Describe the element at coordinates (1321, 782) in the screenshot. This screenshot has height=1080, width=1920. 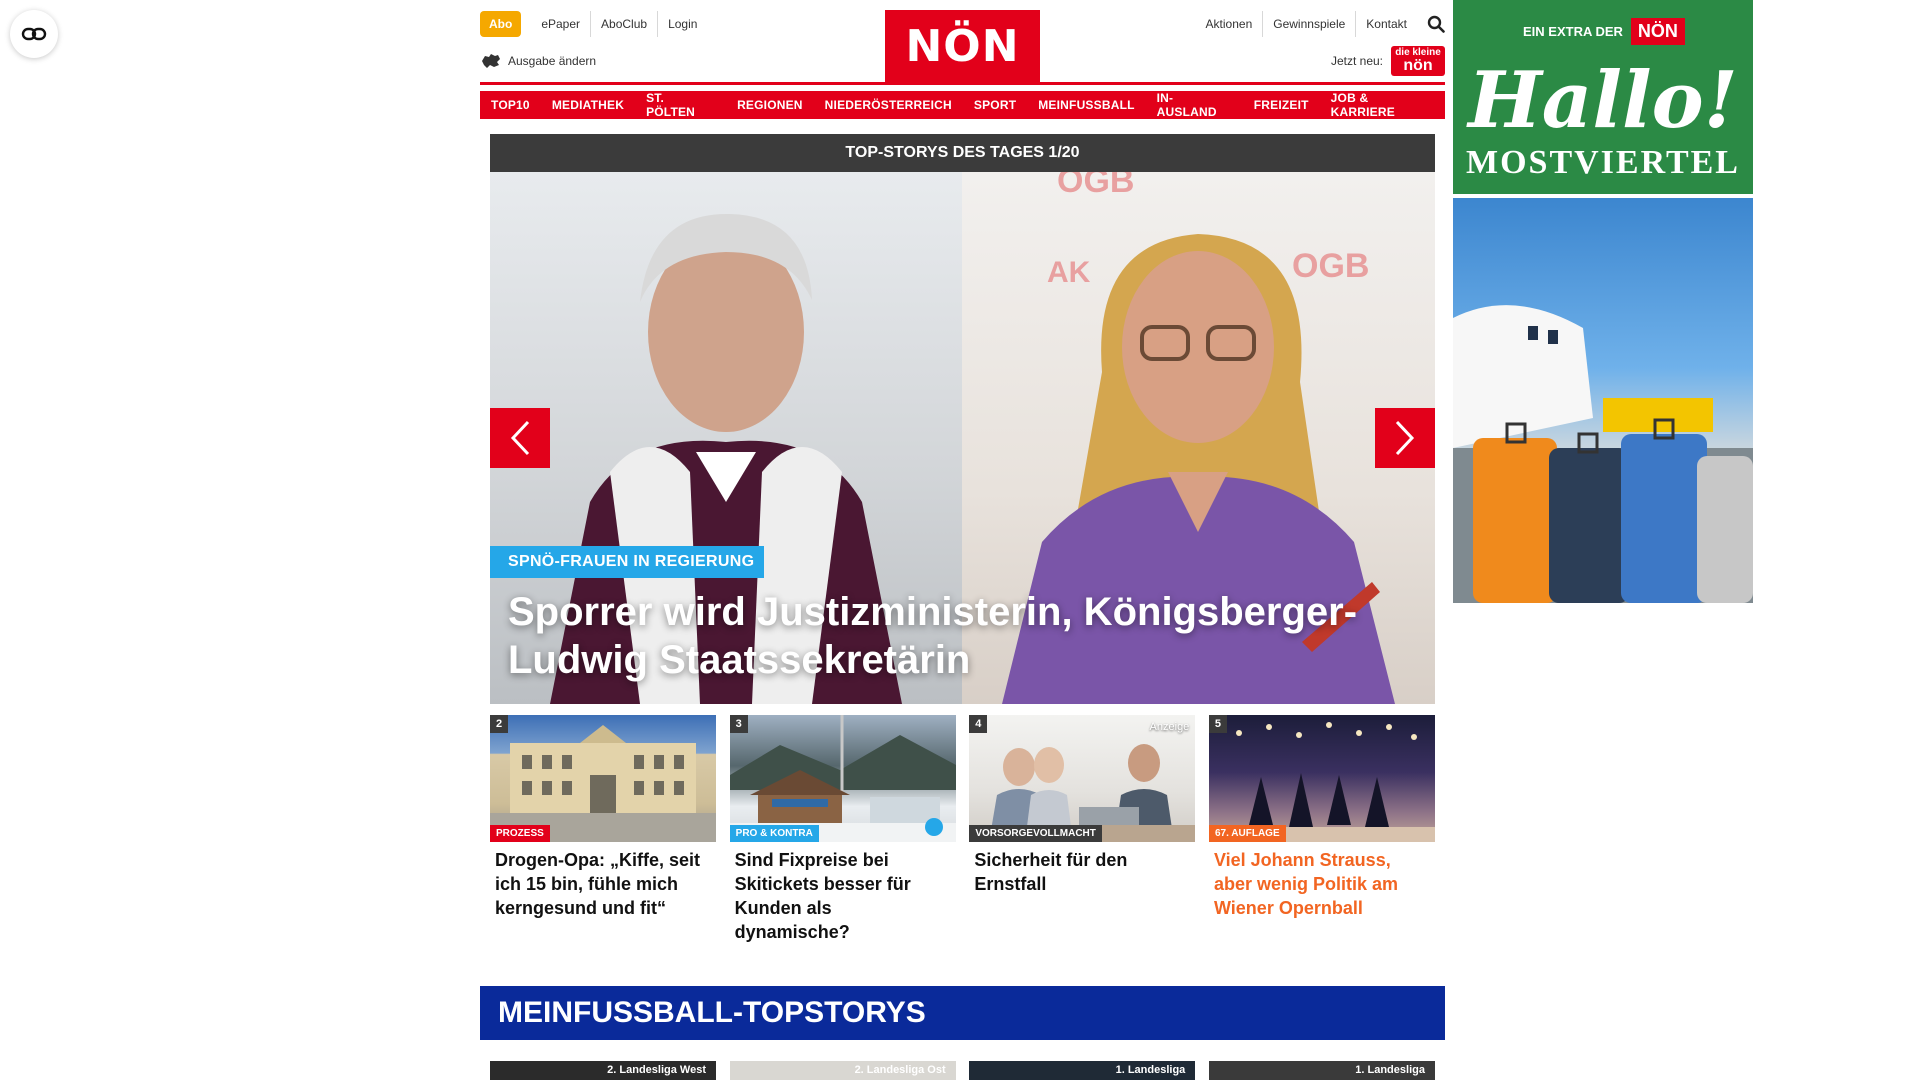
I see `opera-ball-illustration` at that location.